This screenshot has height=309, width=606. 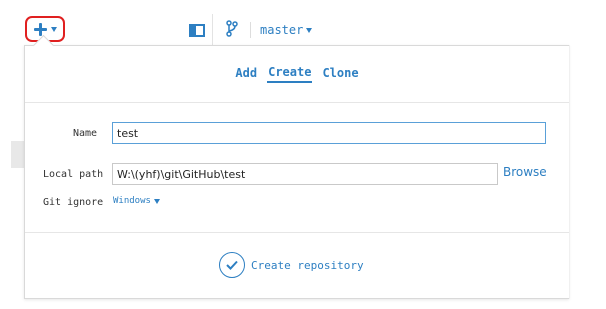 I want to click on plus-icon, so click(x=40, y=29).